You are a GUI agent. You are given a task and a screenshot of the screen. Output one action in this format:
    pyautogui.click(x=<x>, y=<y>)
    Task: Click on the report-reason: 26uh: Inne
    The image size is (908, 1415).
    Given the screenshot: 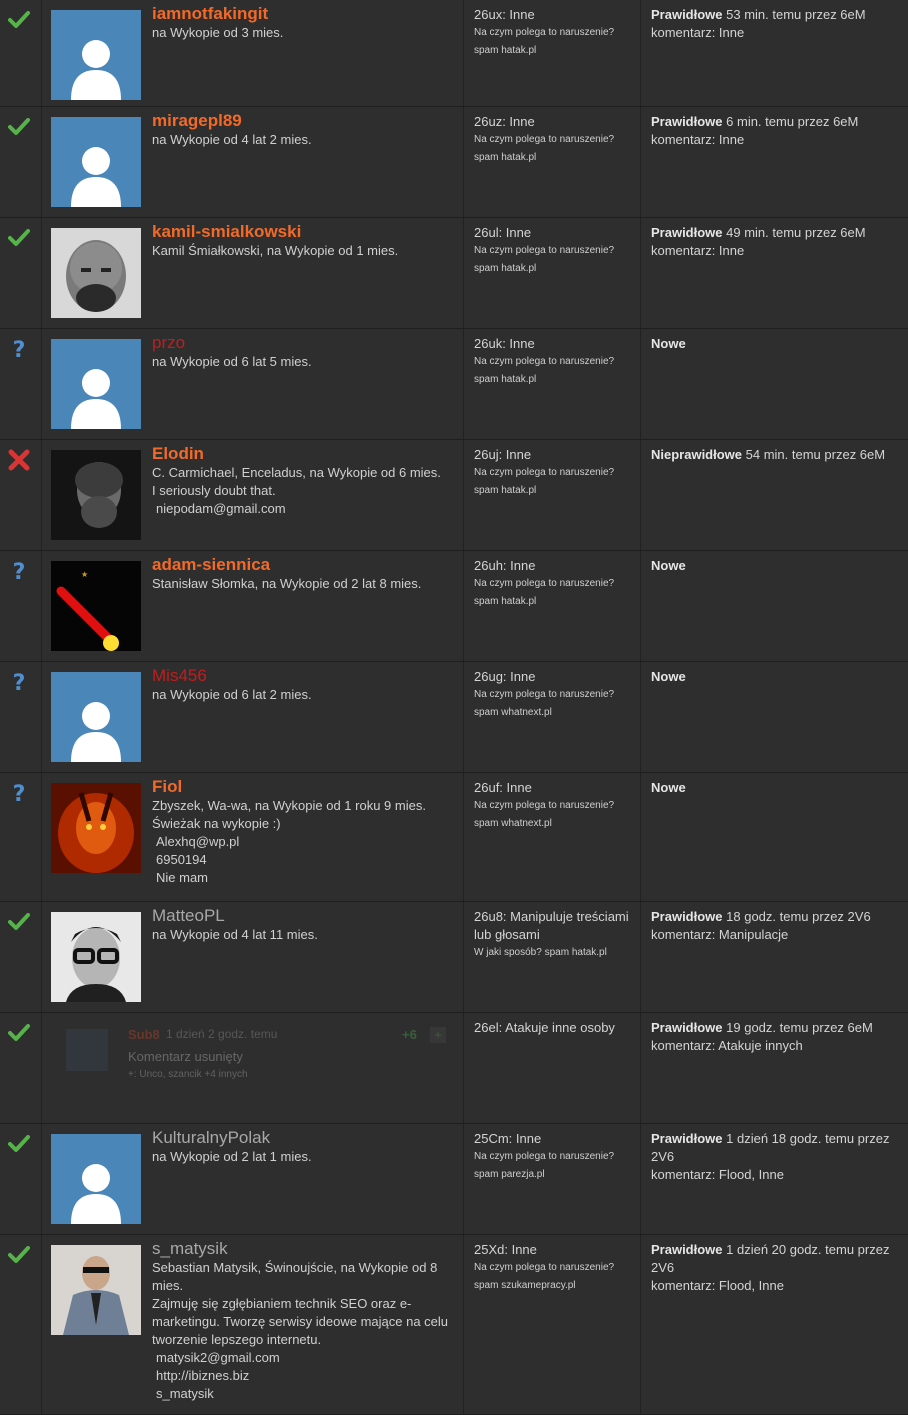 What is the action you would take?
    pyautogui.click(x=554, y=566)
    